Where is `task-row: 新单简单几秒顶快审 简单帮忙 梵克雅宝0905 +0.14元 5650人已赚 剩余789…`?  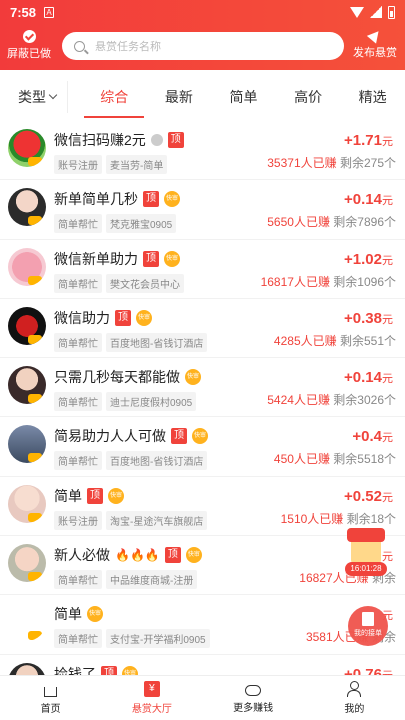
task-row: 新单简单几秒顶快审 简单帮忙 梵克雅宝0905 +0.14元 5650人已赚 剩余789… is located at coordinates (202, 210).